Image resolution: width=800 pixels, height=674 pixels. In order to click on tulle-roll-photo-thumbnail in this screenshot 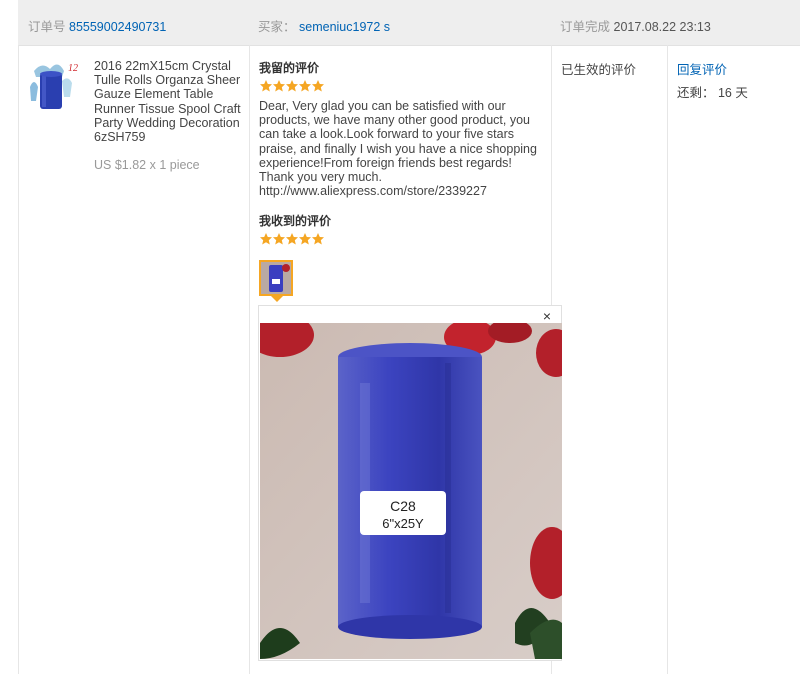, I will do `click(276, 278)`.